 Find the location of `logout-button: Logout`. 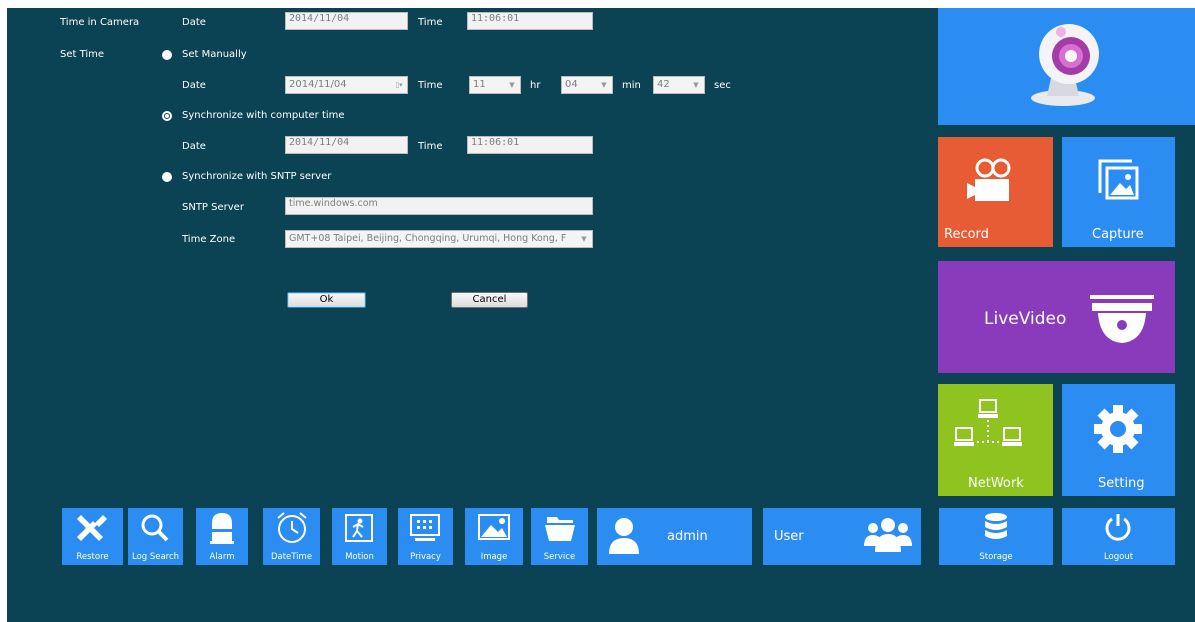

logout-button: Logout is located at coordinates (1118, 536).